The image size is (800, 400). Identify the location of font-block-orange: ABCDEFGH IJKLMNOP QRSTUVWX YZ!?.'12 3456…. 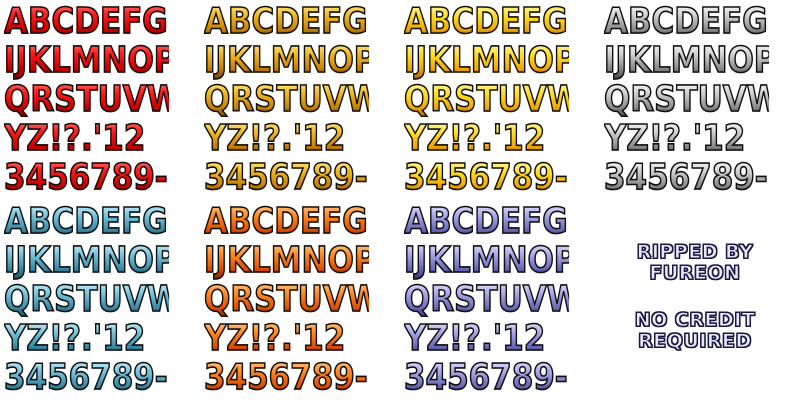
(299, 299).